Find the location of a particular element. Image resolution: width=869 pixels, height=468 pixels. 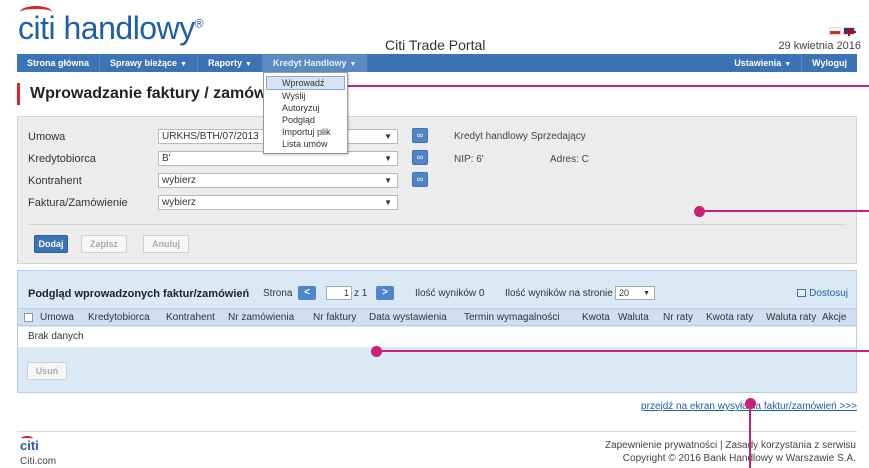

cancel-button: Anuluj is located at coordinates (166, 244).